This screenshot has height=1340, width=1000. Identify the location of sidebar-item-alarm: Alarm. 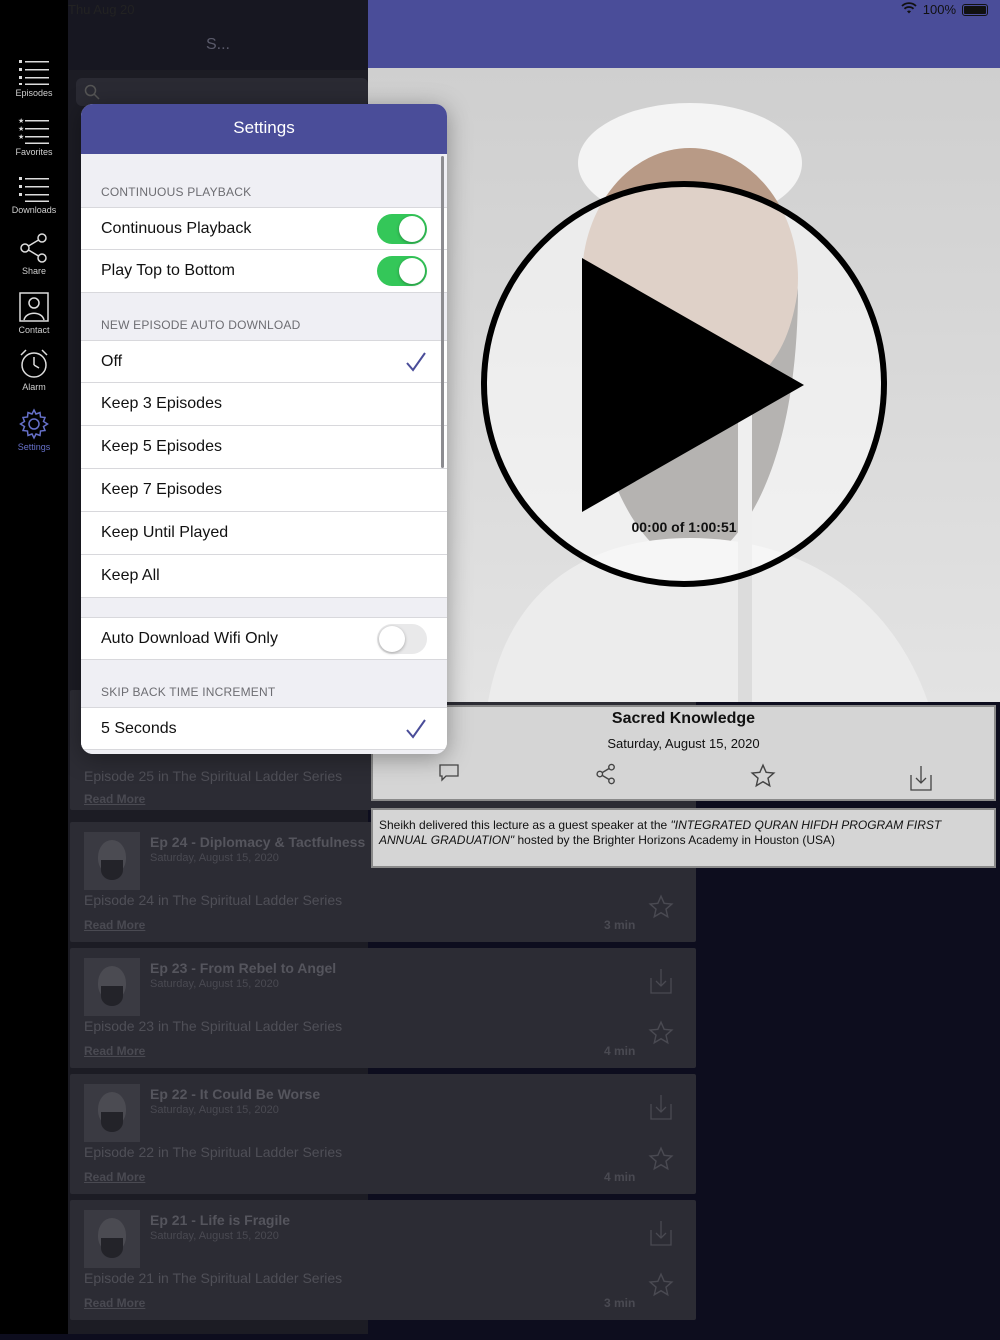
(34, 370).